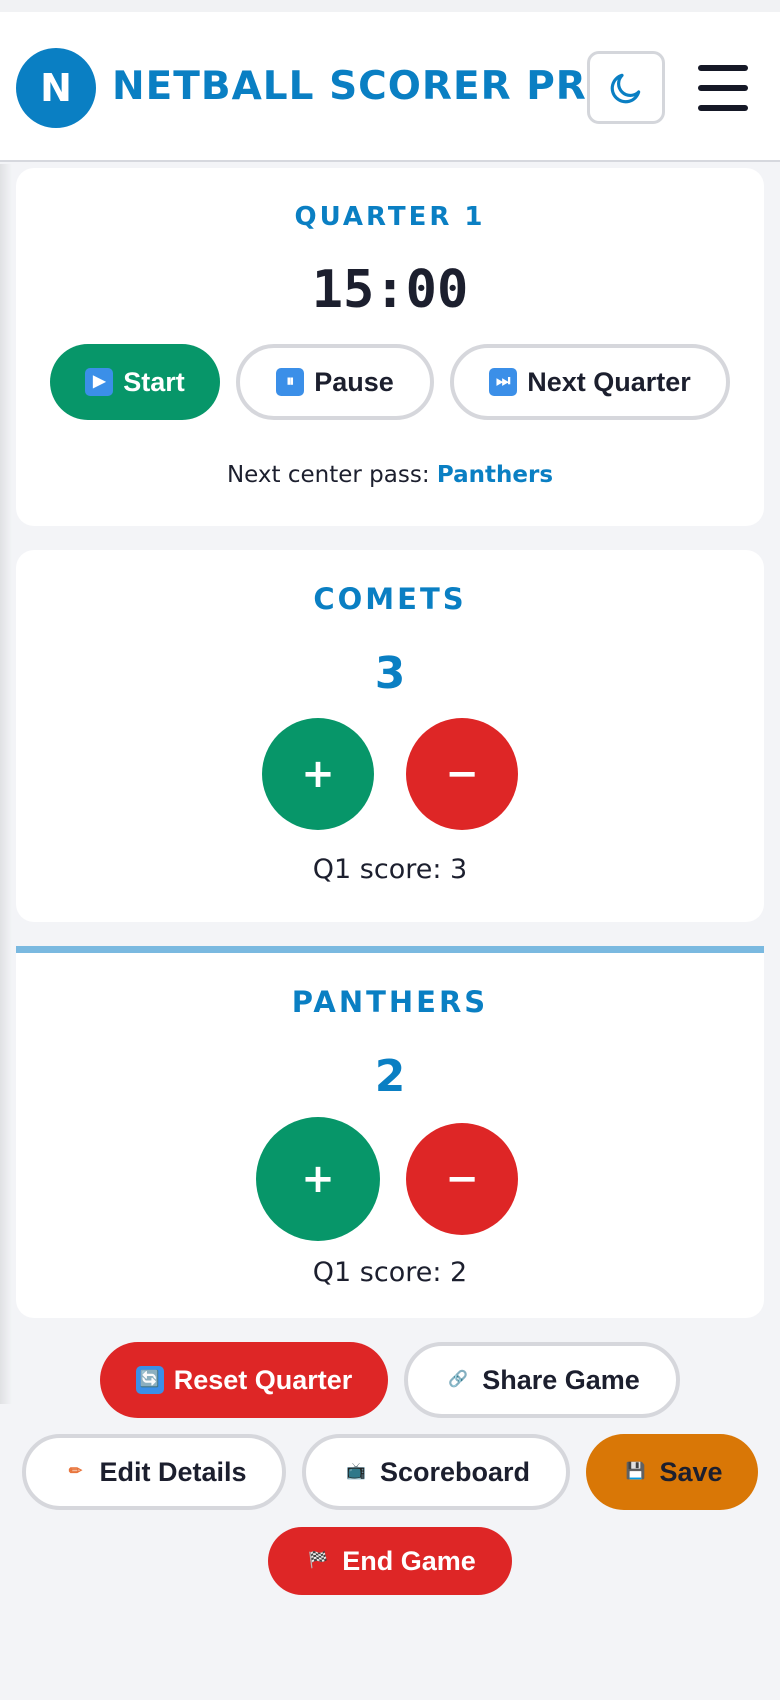 This screenshot has width=780, height=1700. What do you see at coordinates (263, 1379) in the screenshot?
I see `reset-quarter-label: Reset Quarter` at bounding box center [263, 1379].